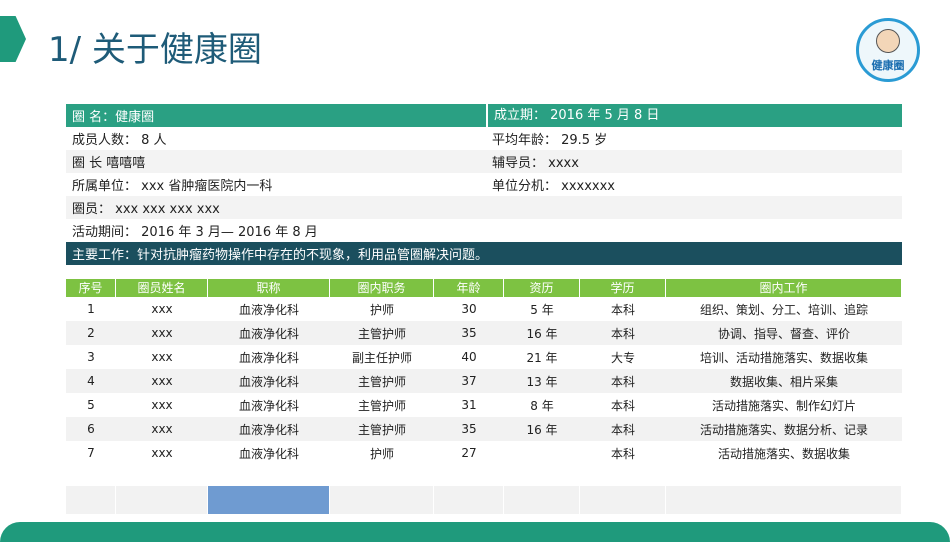 The image size is (950, 542). I want to click on cell-role: 副主任护师, so click(381, 357).